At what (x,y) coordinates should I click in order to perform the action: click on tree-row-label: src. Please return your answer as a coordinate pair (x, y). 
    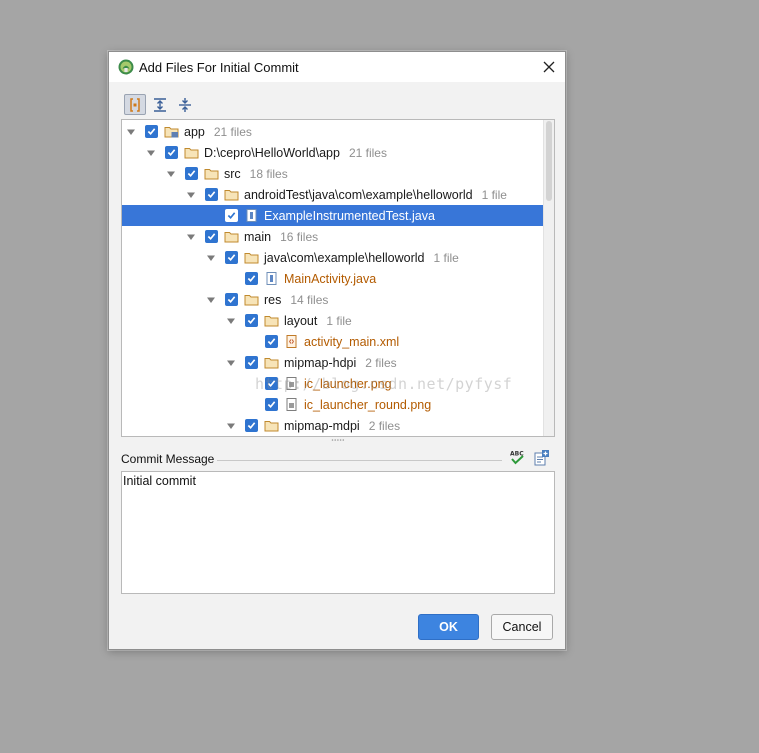
    Looking at the image, I should click on (232, 173).